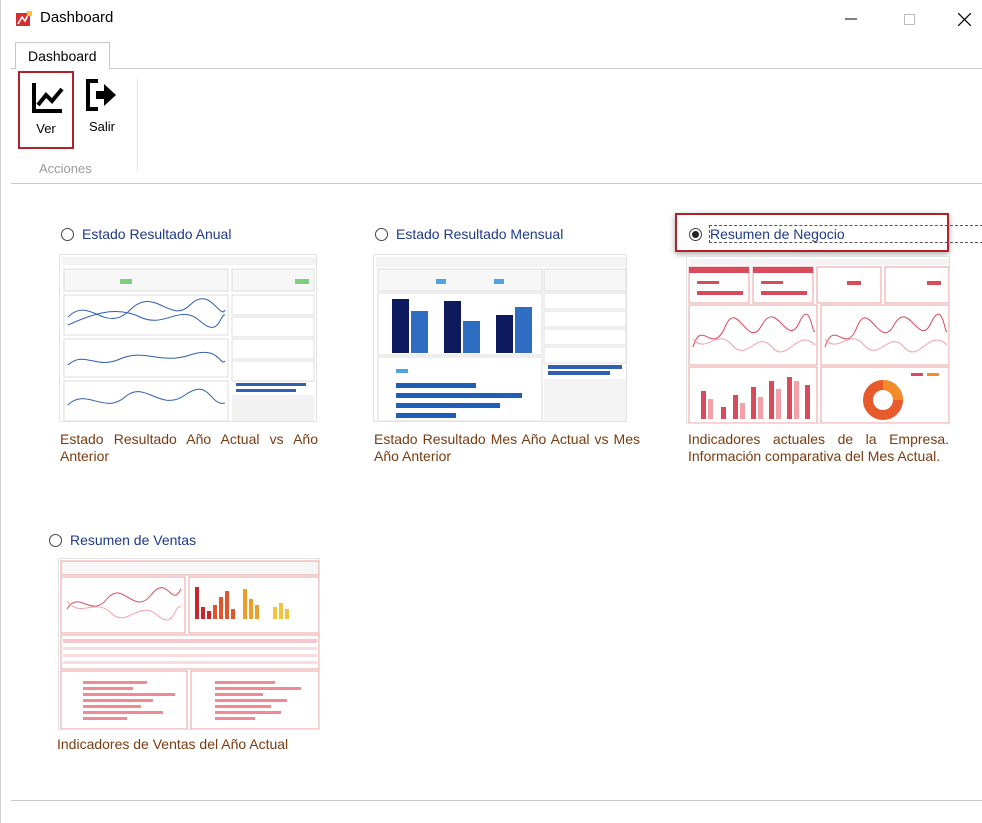 This screenshot has width=982, height=823. What do you see at coordinates (77, 17) in the screenshot?
I see `window-title: Dashboard` at bounding box center [77, 17].